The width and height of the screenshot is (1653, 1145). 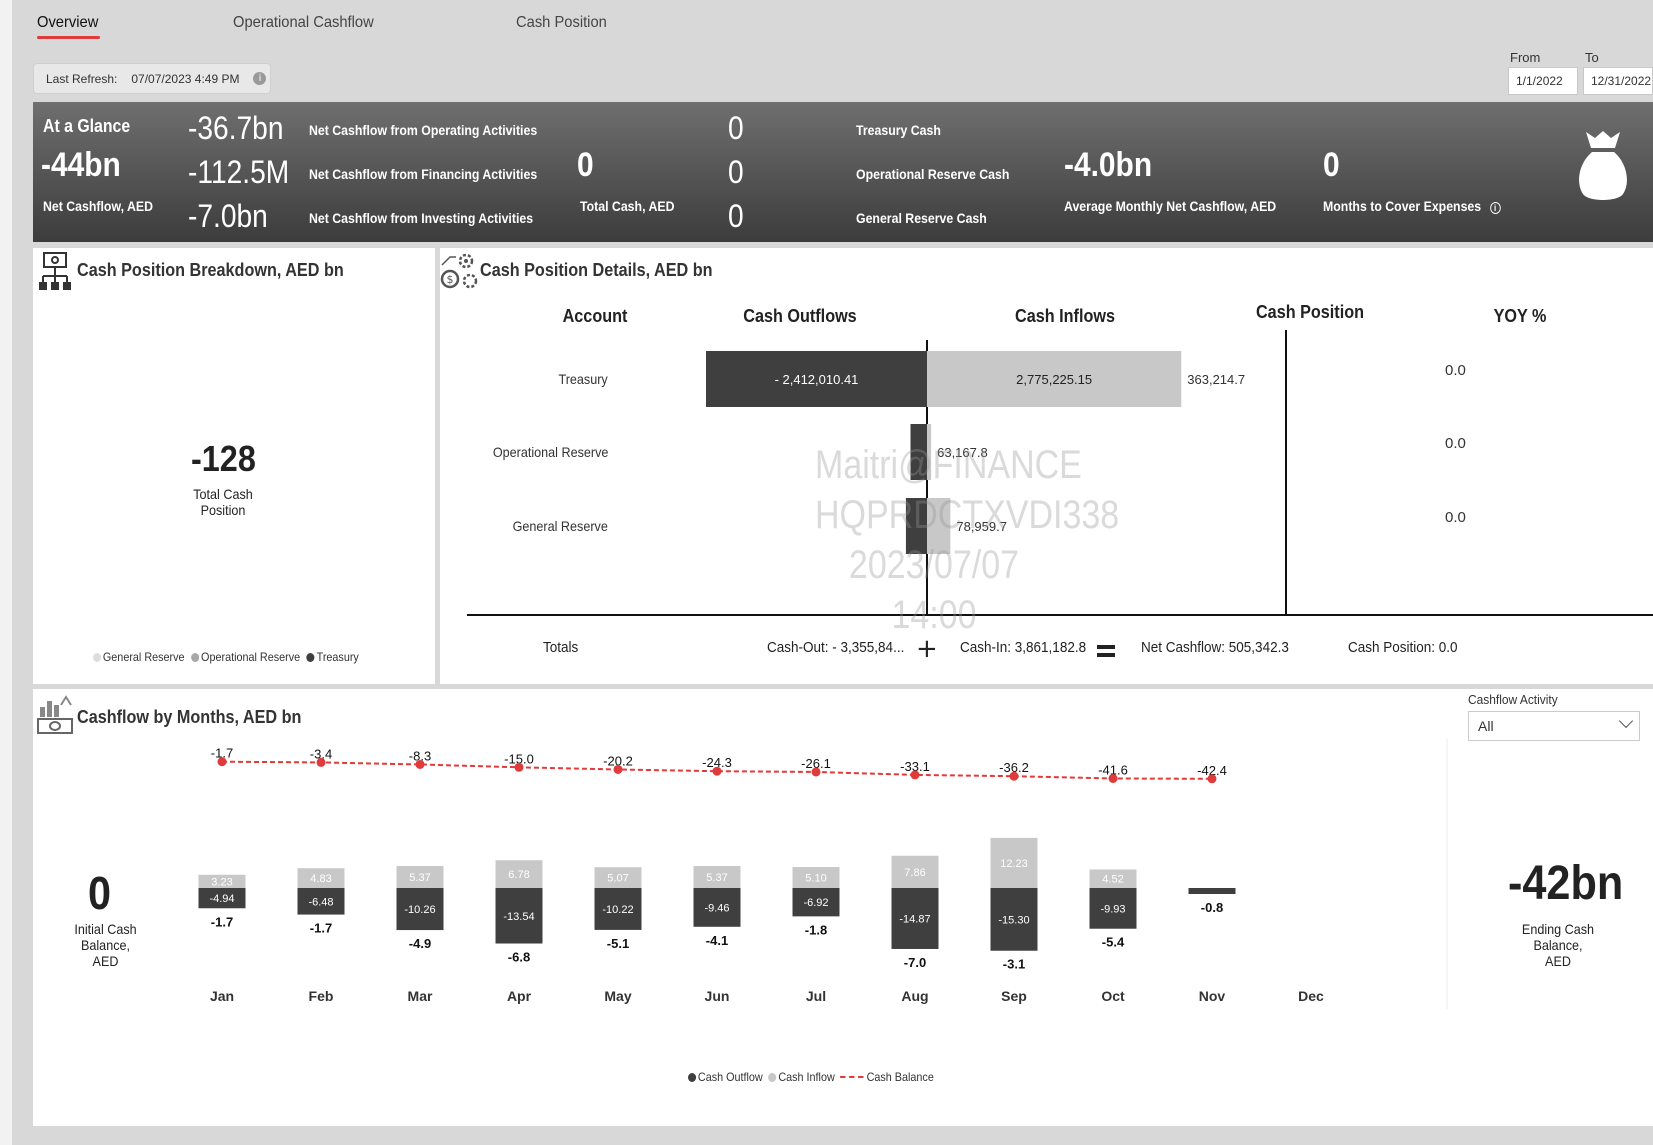 What do you see at coordinates (1113, 942) in the screenshot?
I see `net-value-label: -5.4` at bounding box center [1113, 942].